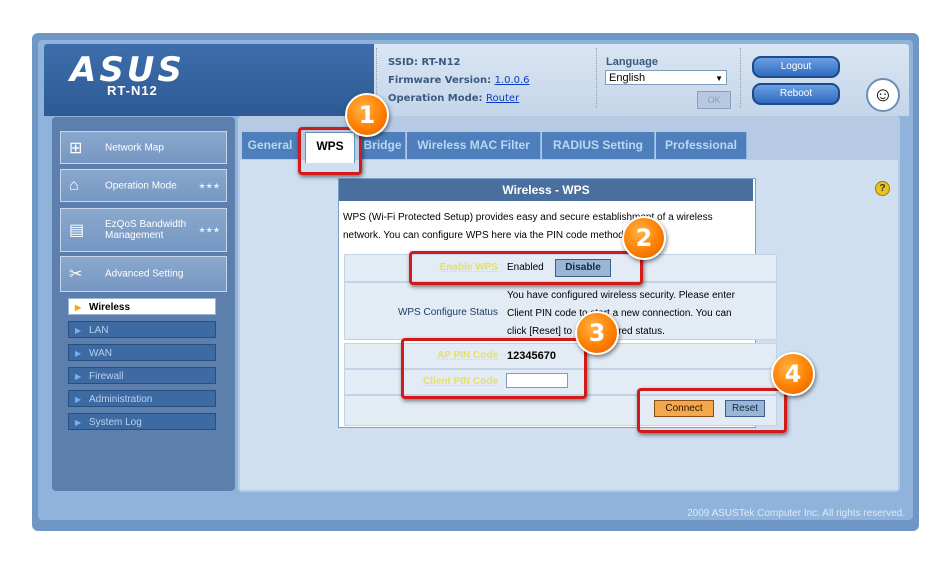  What do you see at coordinates (142, 375) in the screenshot?
I see `sidebar-subitem-firewall: ▶ Firewall` at bounding box center [142, 375].